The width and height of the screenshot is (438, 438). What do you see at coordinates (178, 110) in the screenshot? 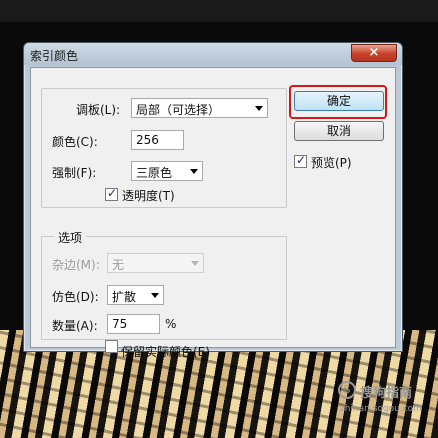
I see `palette-select-value: 局部（可选择）` at bounding box center [178, 110].